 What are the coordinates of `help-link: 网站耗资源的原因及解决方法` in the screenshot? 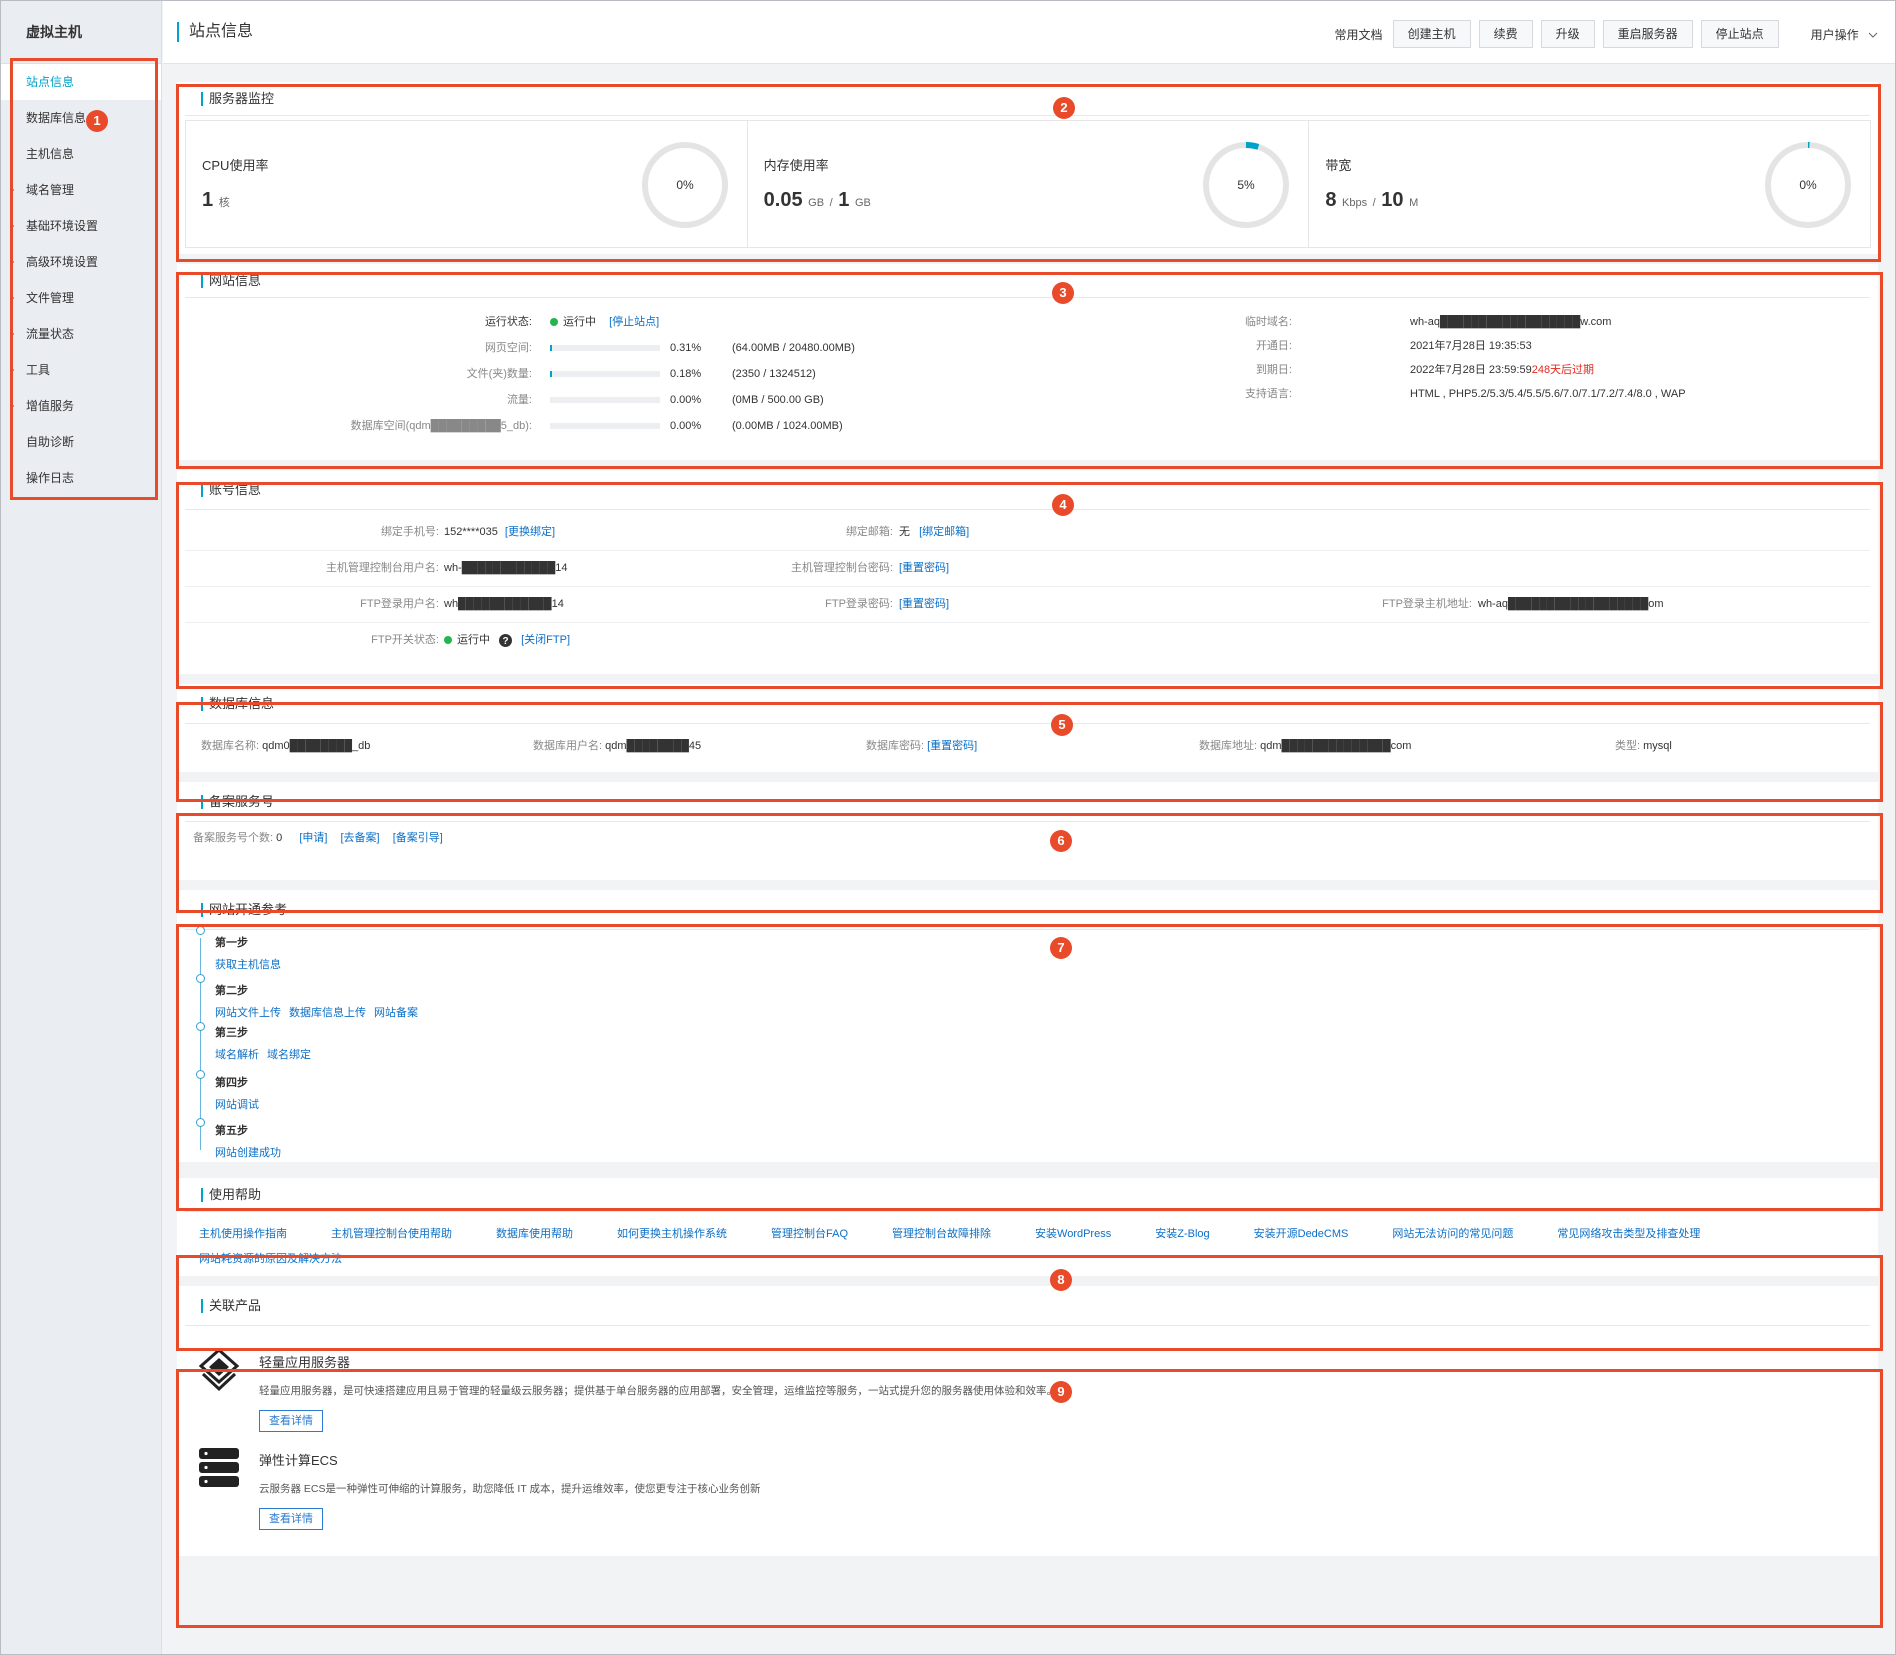 It's located at (270, 1259).